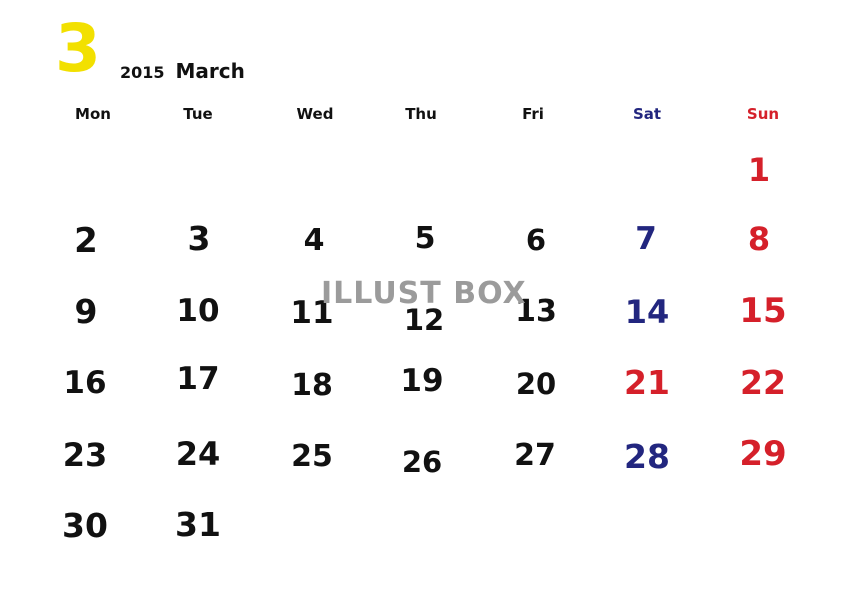  Describe the element at coordinates (422, 381) in the screenshot. I see `date-cell-19: 19` at that location.